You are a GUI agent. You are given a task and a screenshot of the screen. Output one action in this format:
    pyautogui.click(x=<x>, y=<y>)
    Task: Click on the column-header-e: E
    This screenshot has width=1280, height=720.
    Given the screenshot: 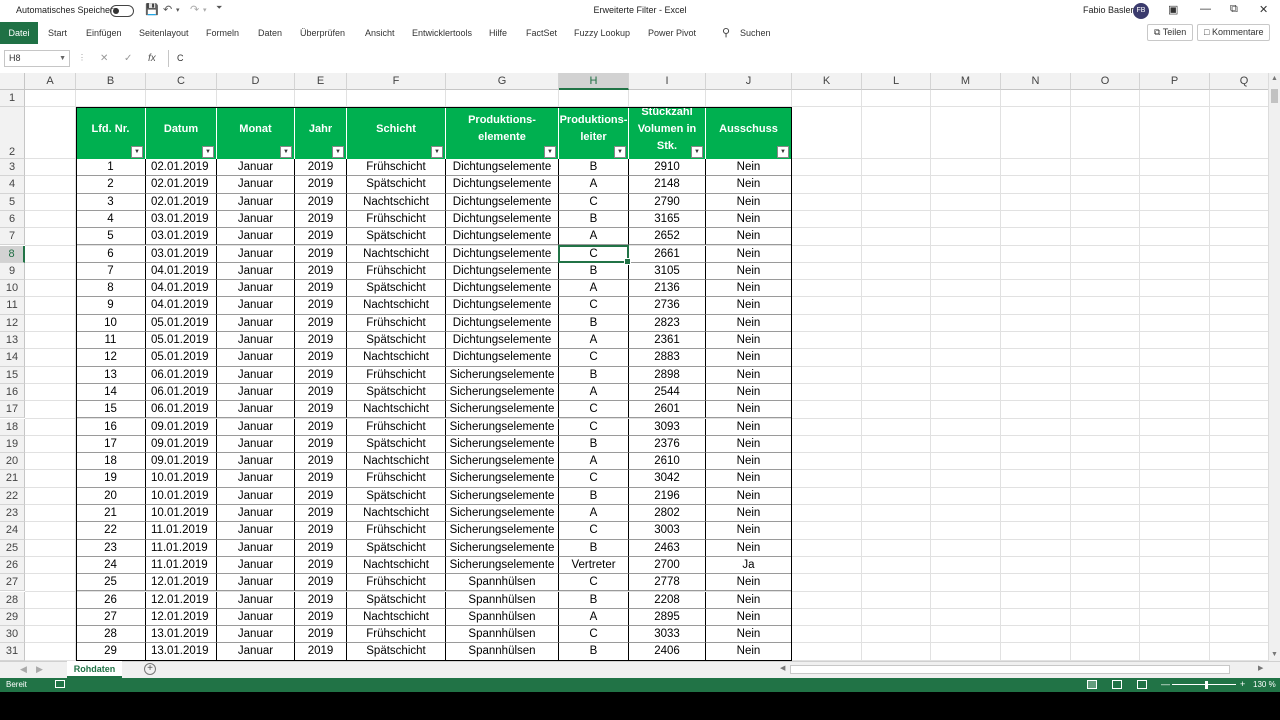 What is the action you would take?
    pyautogui.click(x=321, y=81)
    